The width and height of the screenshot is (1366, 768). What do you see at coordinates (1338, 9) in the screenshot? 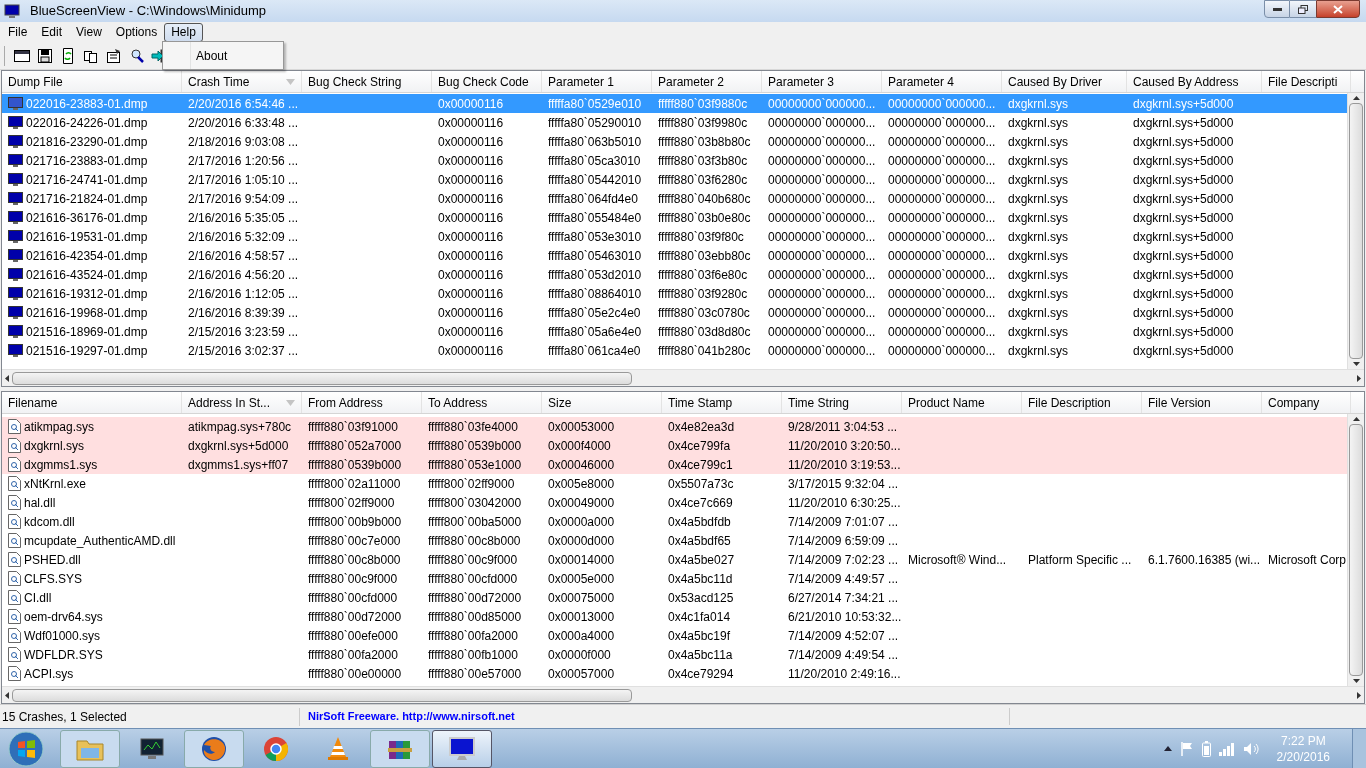
I see `close-button` at bounding box center [1338, 9].